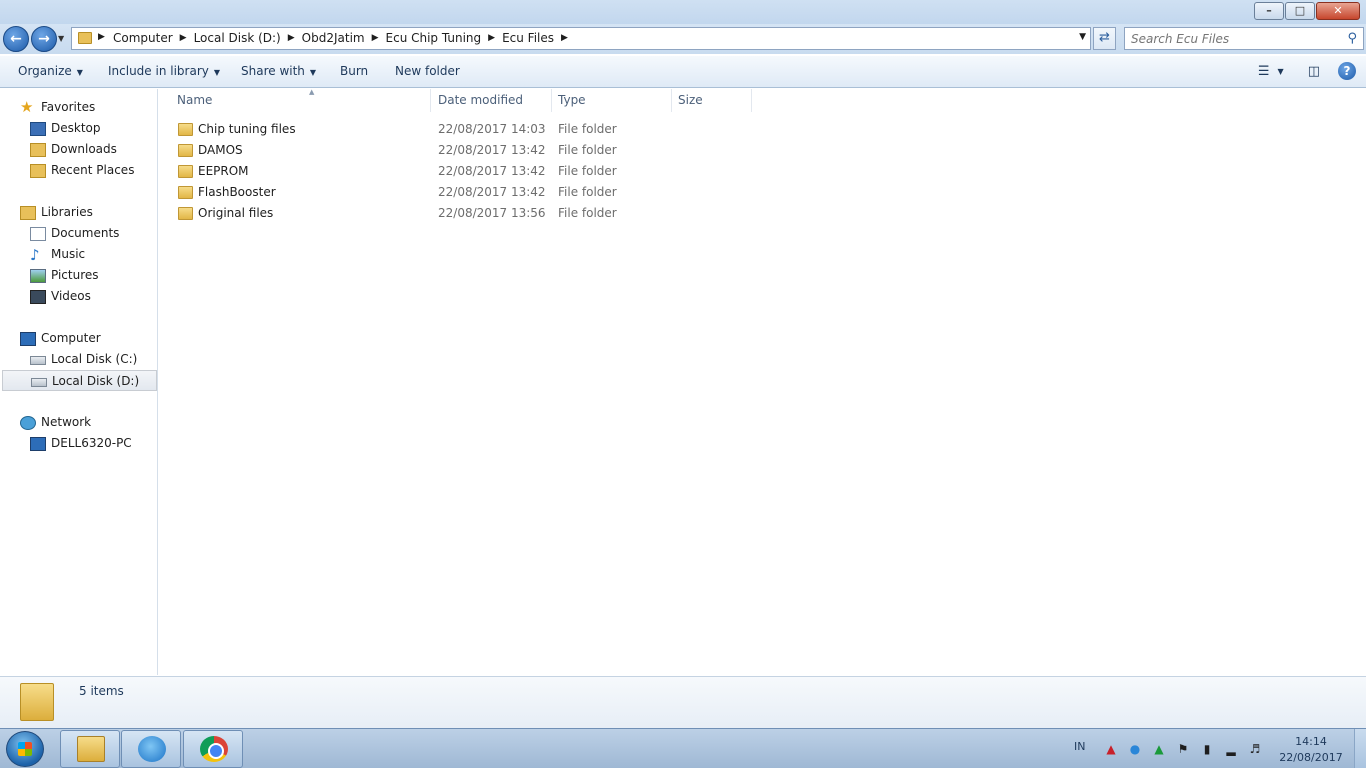 This screenshot has width=1366, height=768. Describe the element at coordinates (16, 39) in the screenshot. I see `back-button: ←` at that location.